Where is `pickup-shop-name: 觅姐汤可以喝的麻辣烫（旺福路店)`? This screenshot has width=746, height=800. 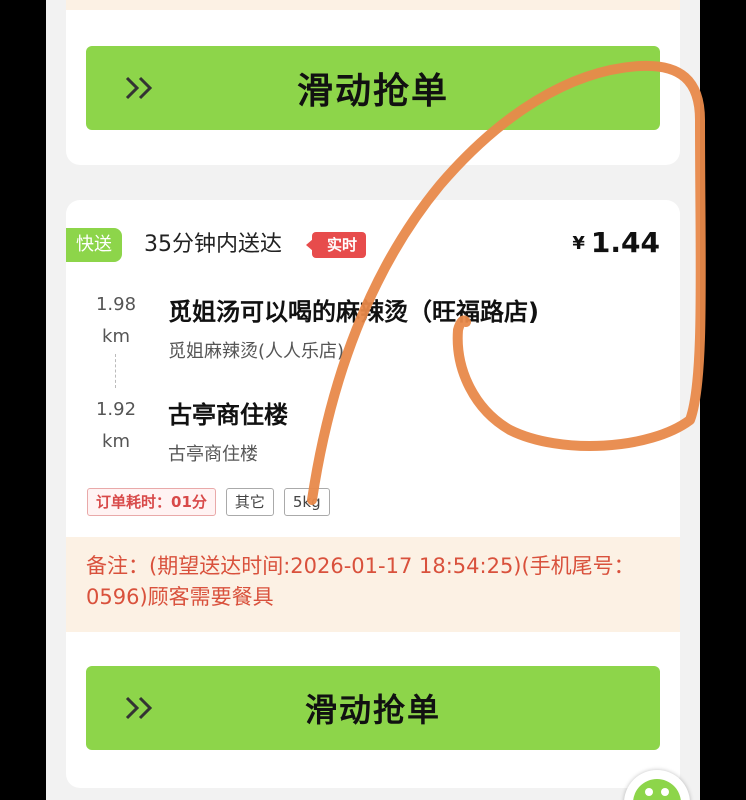
pickup-shop-name: 觅姐汤可以喝的麻辣烫（旺福路店) is located at coordinates (353, 312).